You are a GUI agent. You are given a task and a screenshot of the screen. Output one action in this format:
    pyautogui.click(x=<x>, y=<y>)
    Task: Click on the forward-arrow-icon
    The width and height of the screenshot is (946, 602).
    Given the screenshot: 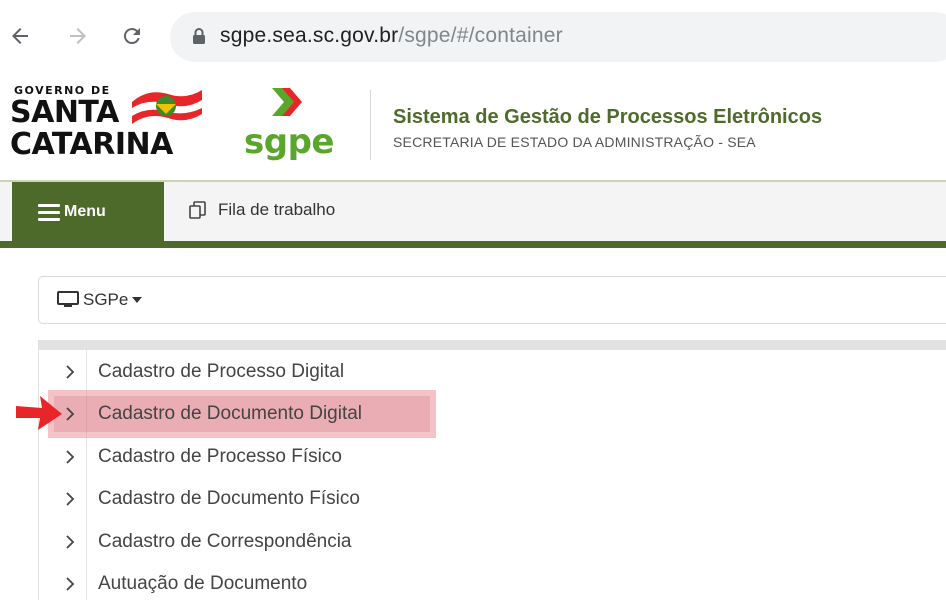 What is the action you would take?
    pyautogui.click(x=78, y=36)
    